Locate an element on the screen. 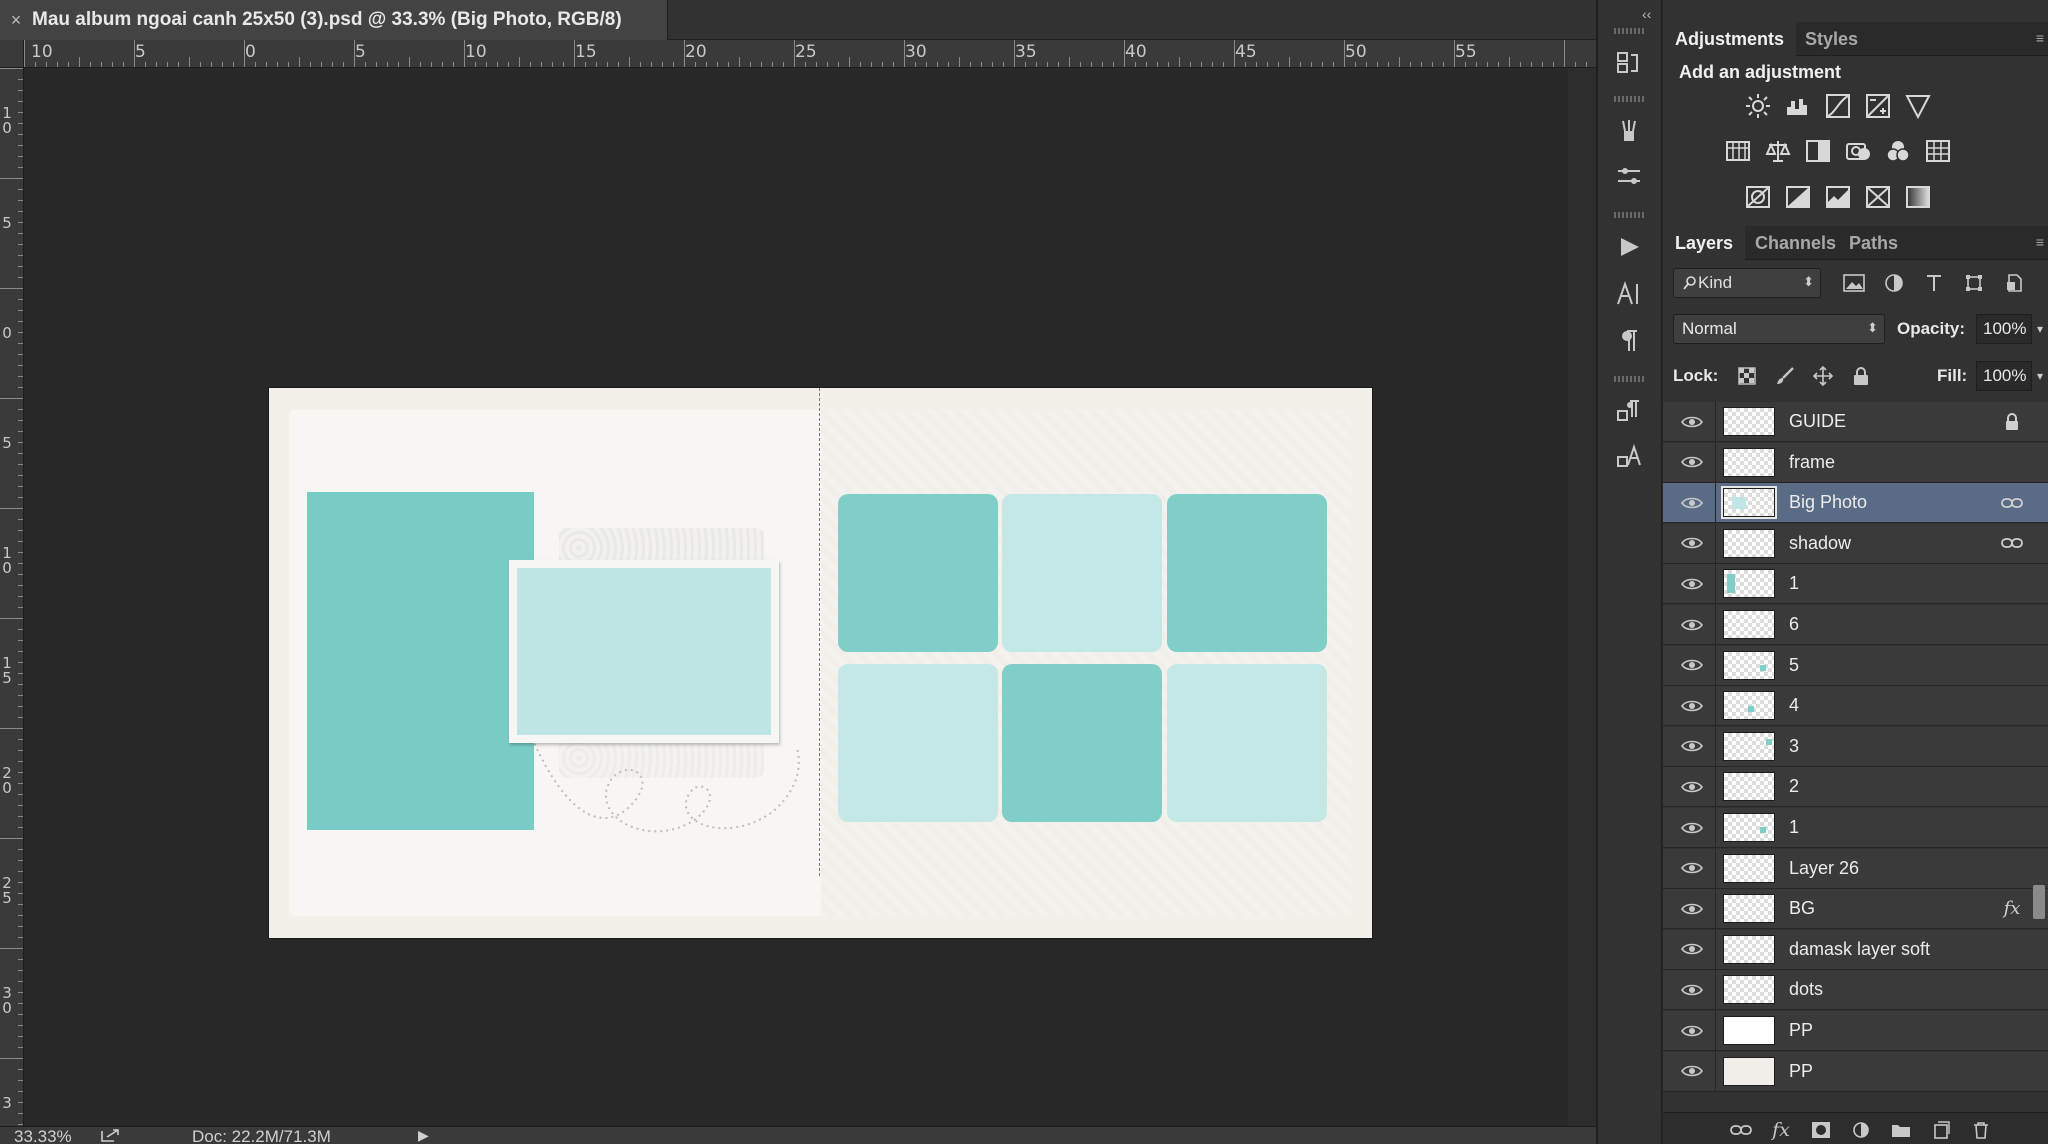 This screenshot has height=1144, width=2048. color-lookup-icon is located at coordinates (1938, 151).